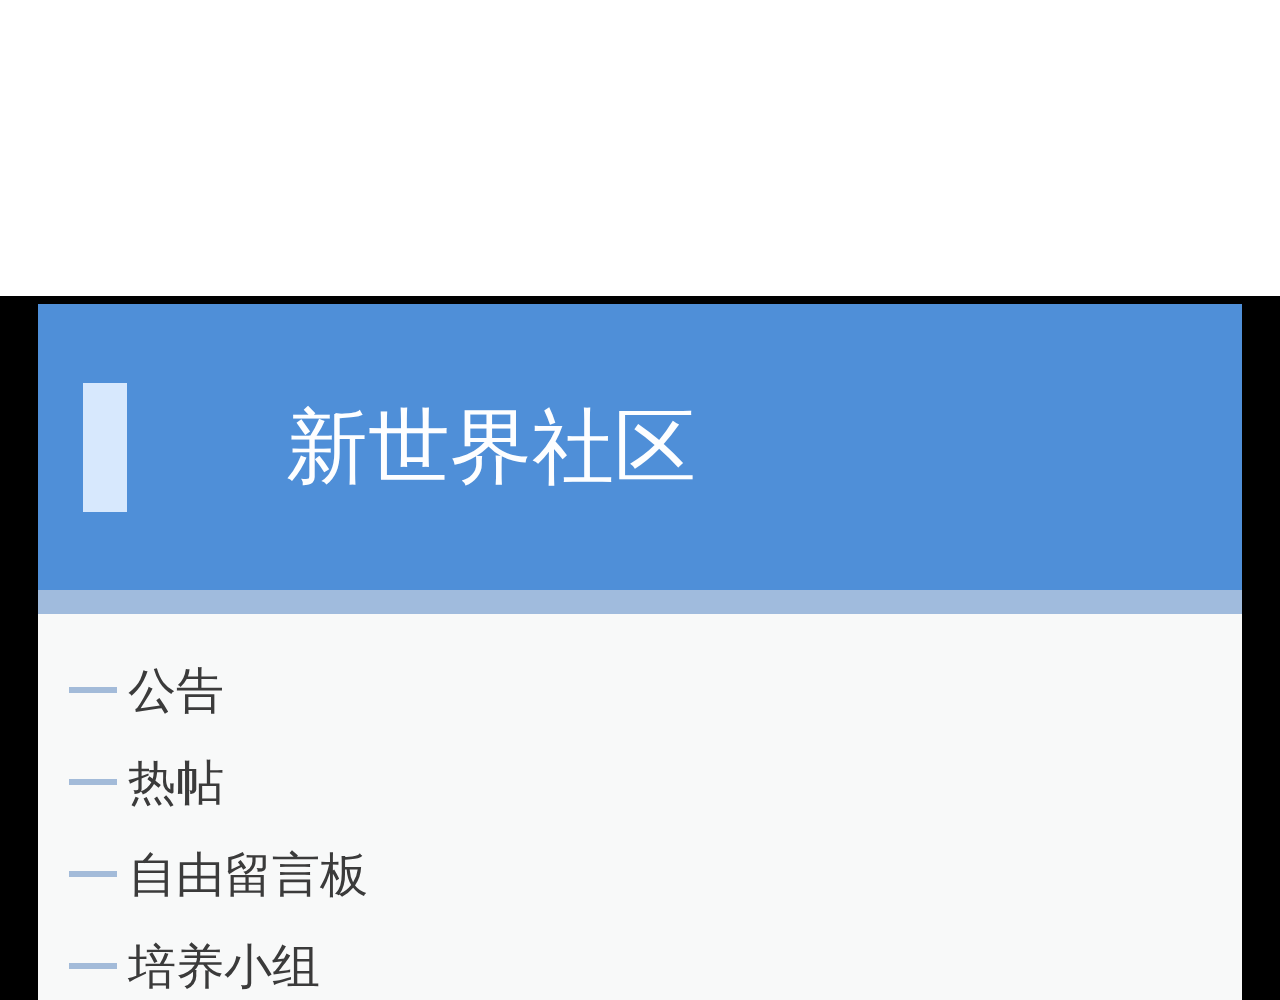  I want to click on menu-item: 公告, so click(146, 690).